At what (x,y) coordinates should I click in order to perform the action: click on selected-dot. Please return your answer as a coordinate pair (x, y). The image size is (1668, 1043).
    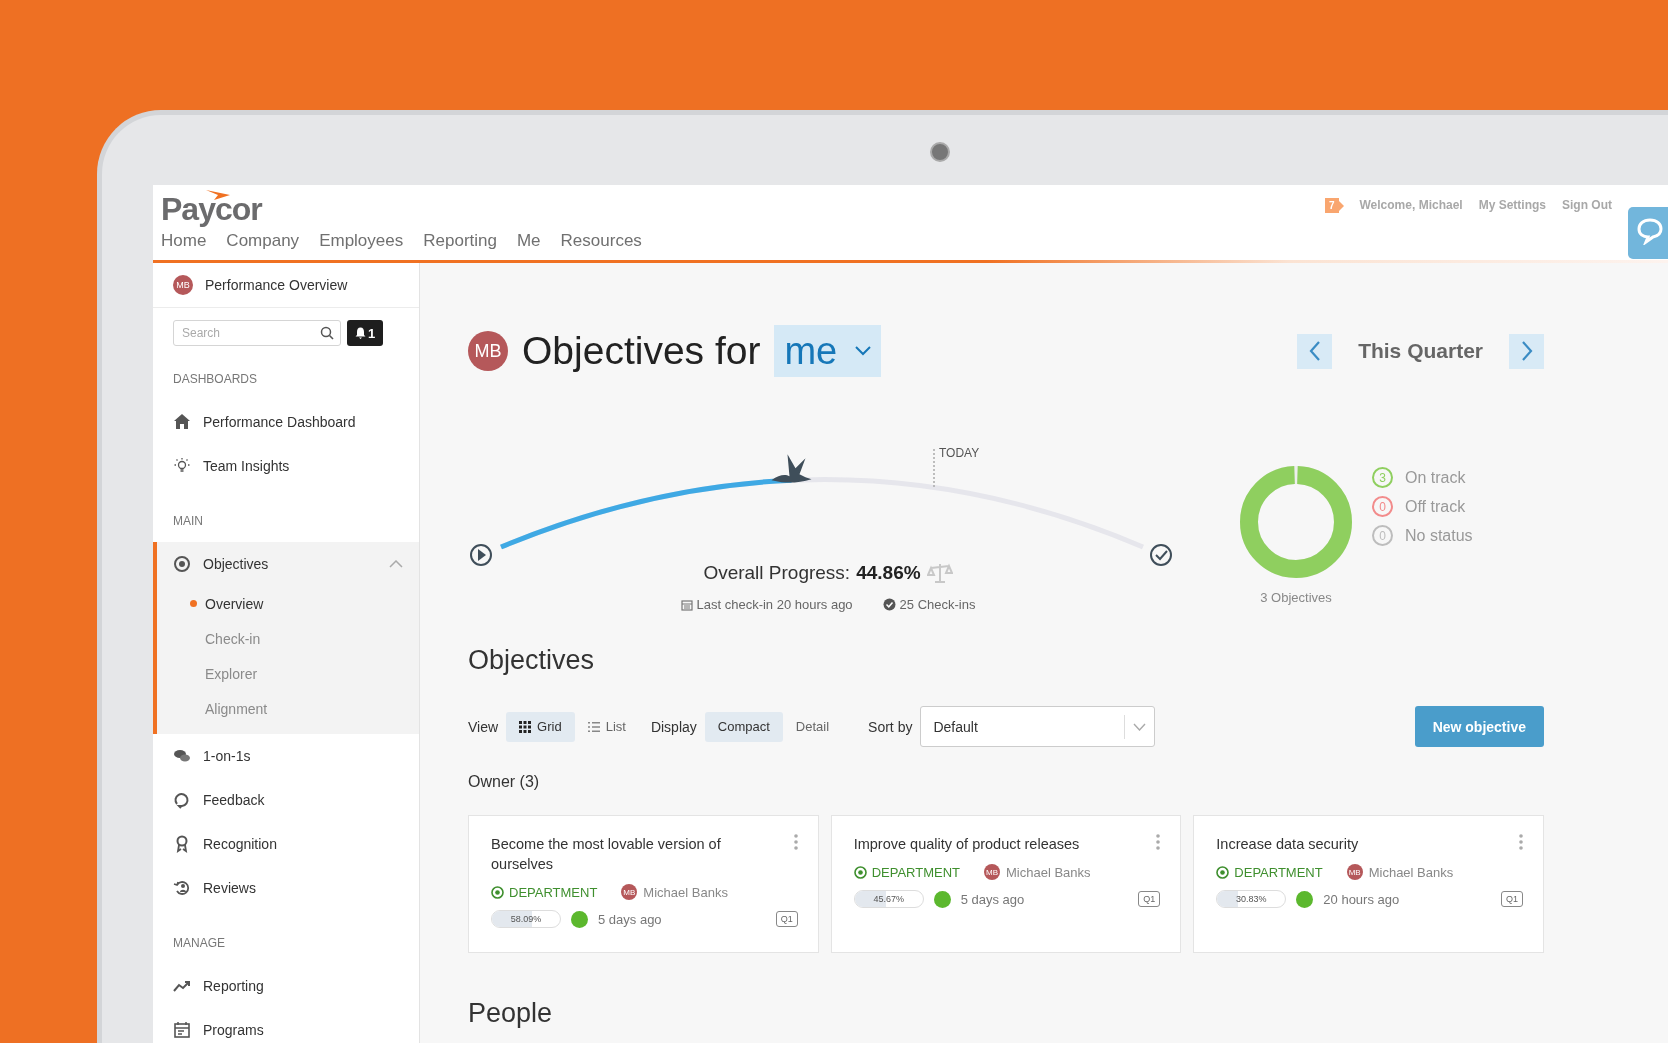
    Looking at the image, I should click on (193, 603).